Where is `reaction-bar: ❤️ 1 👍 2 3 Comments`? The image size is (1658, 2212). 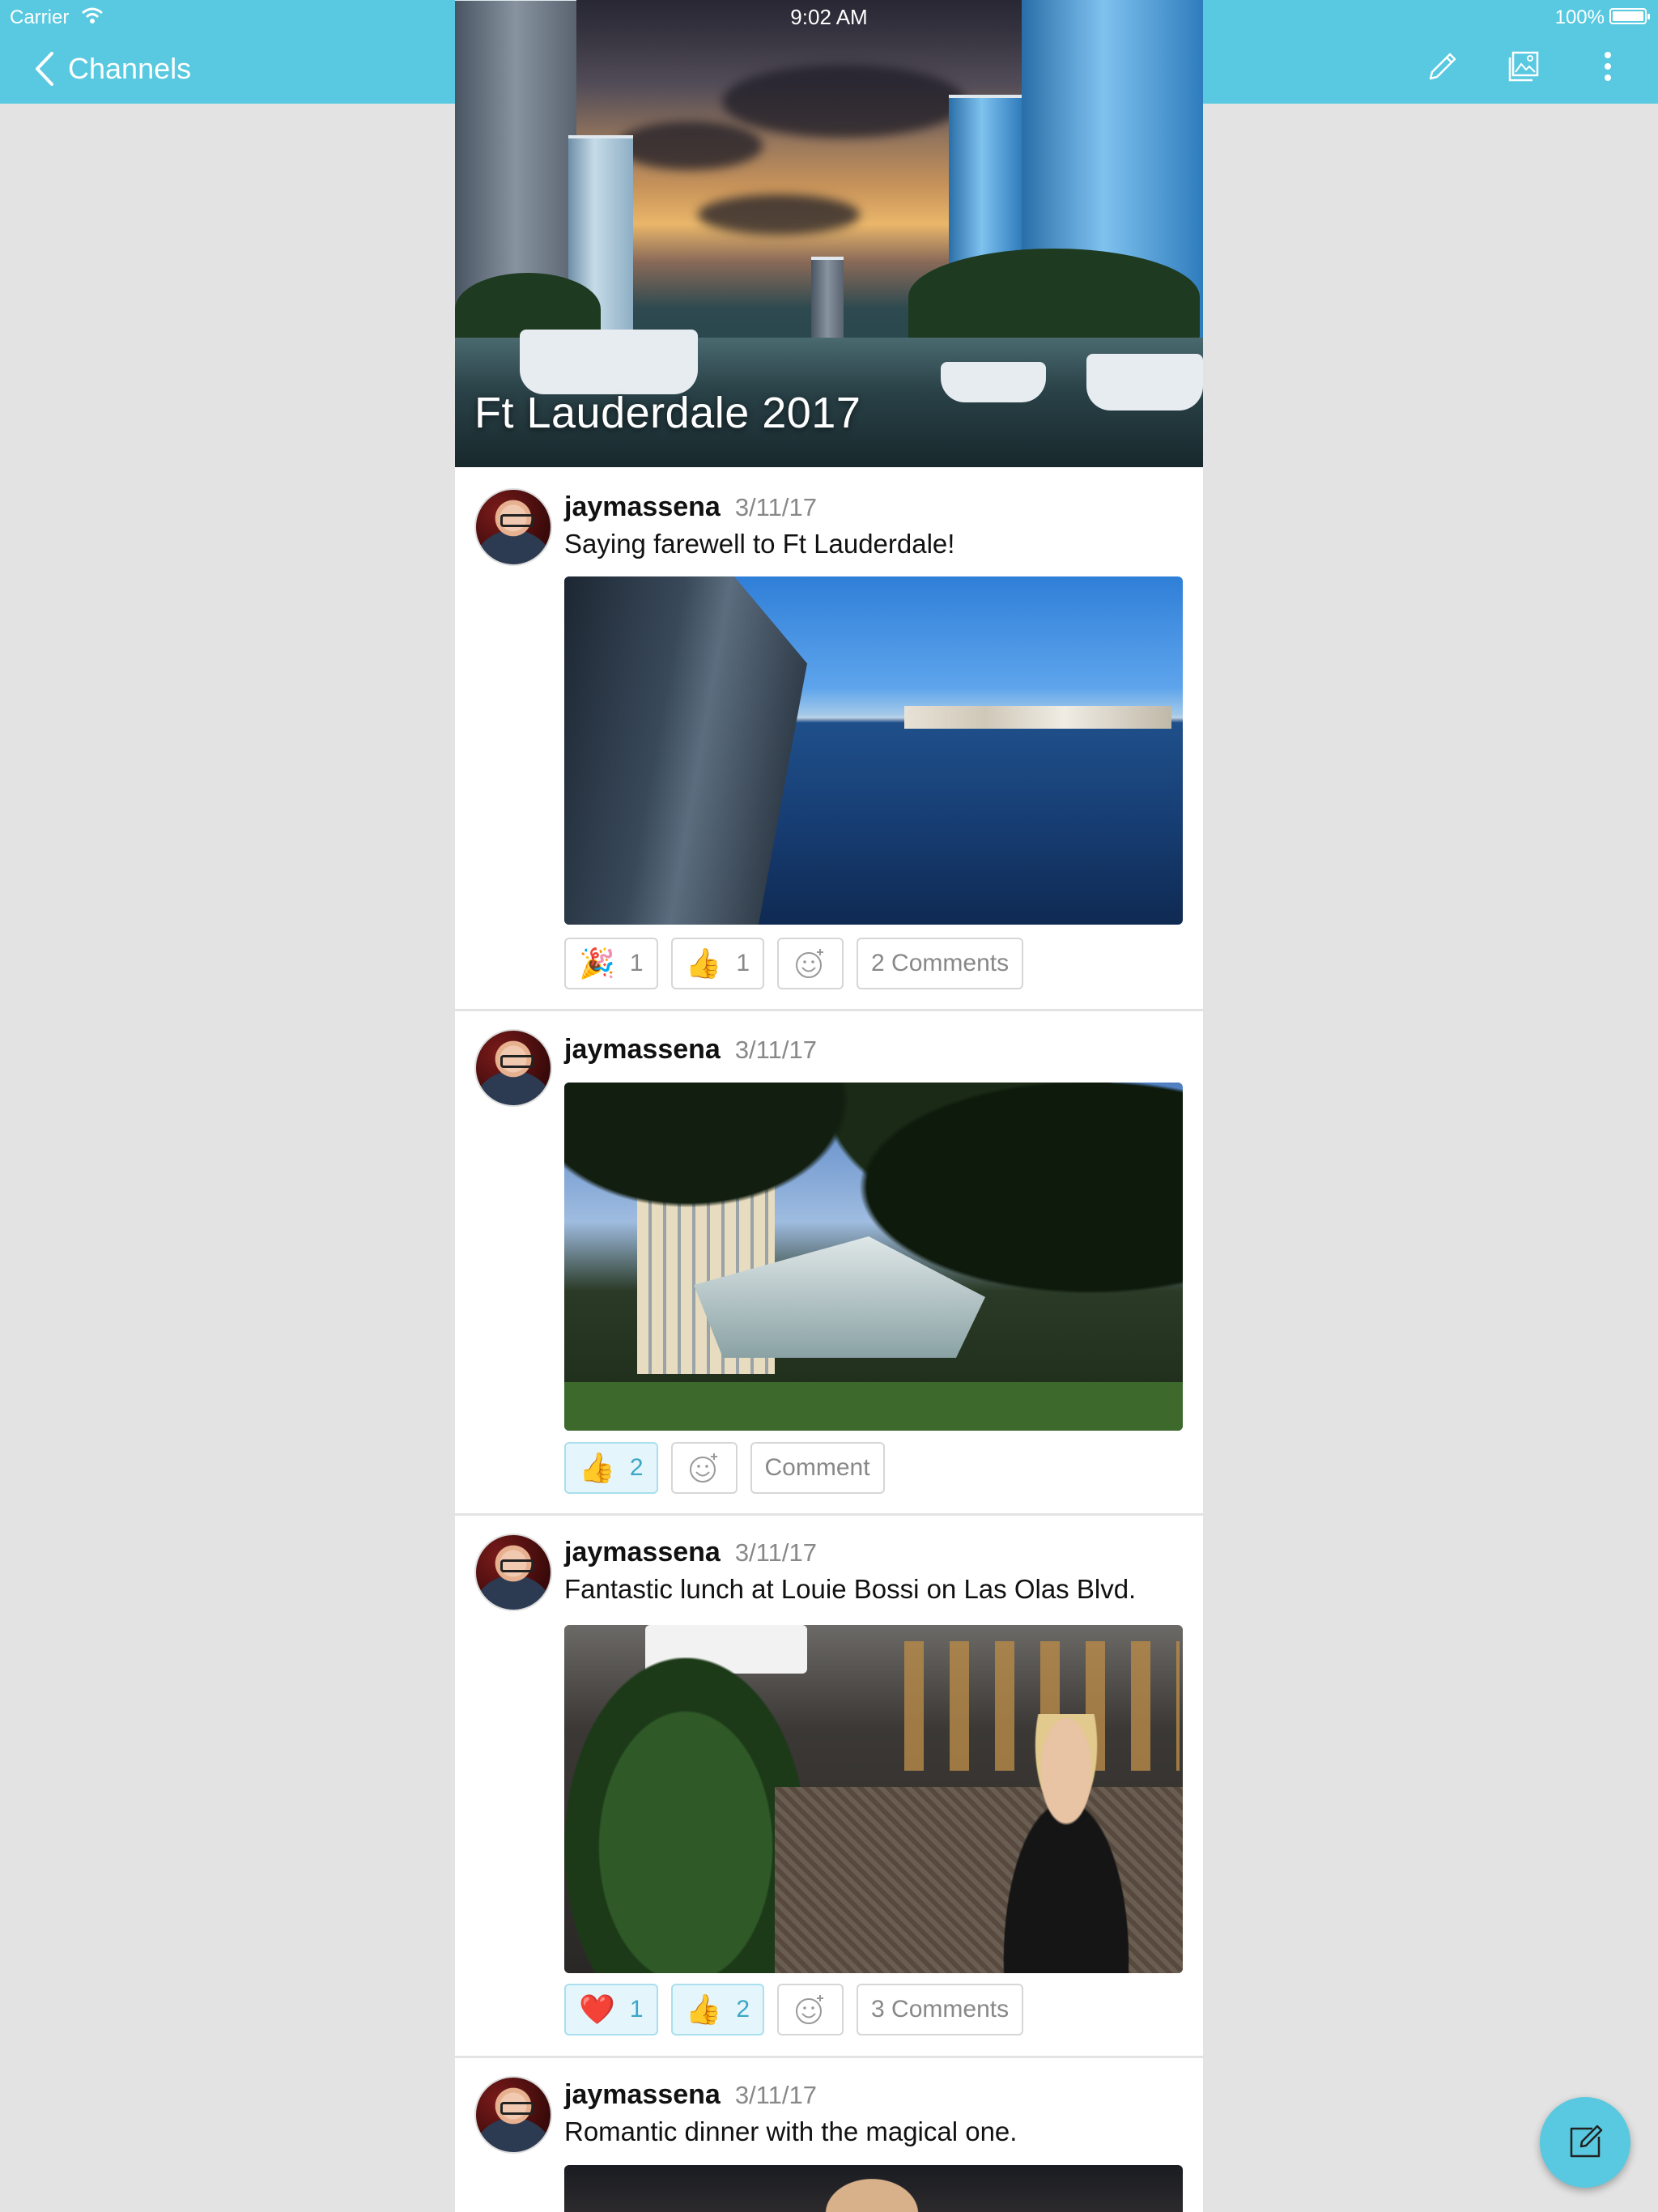
reaction-bar: ❤️ 1 👍 2 3 Comments is located at coordinates (794, 2010).